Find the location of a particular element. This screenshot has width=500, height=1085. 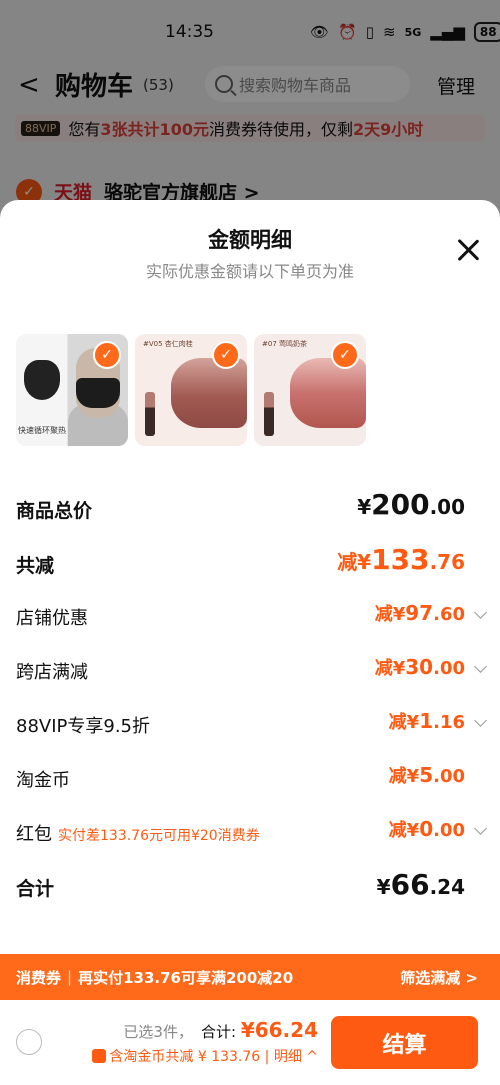

total-price-row: 商品总价 ¥200.00 is located at coordinates (250, 510).